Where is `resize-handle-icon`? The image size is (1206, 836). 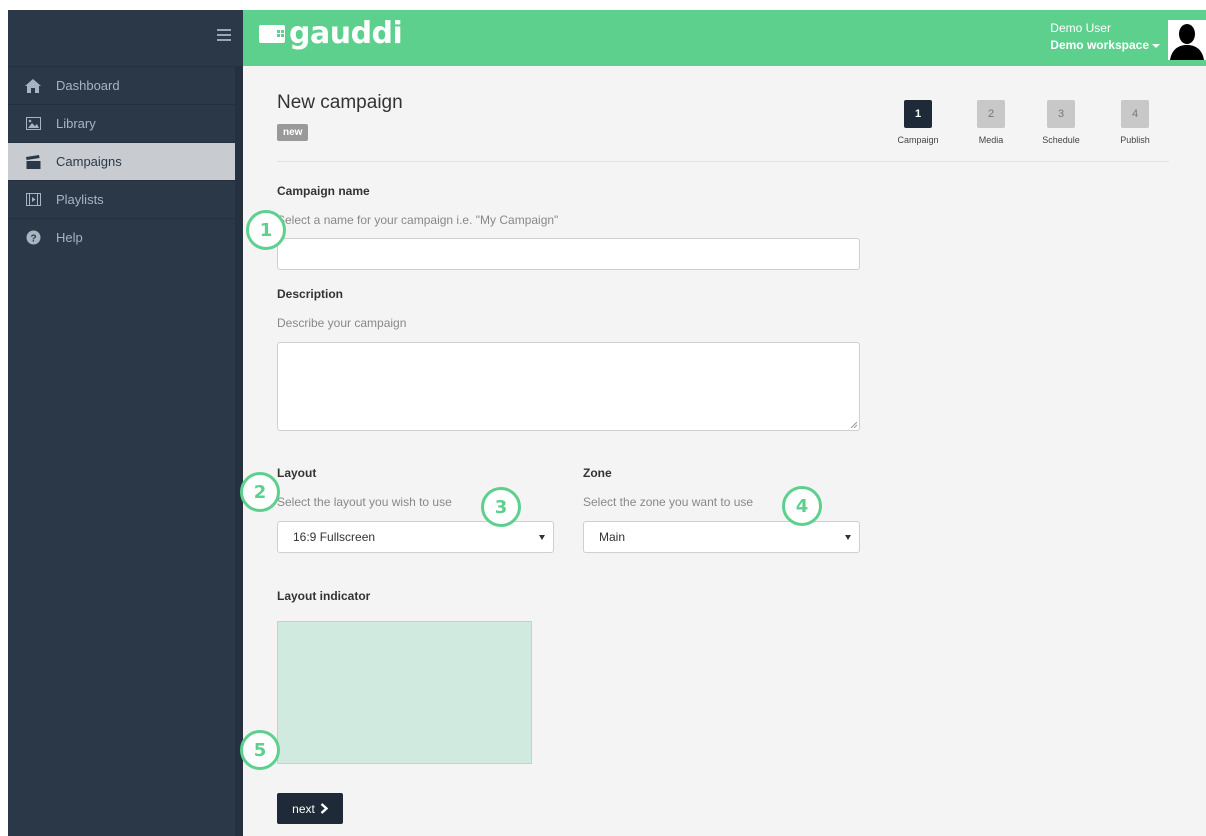 resize-handle-icon is located at coordinates (853, 424).